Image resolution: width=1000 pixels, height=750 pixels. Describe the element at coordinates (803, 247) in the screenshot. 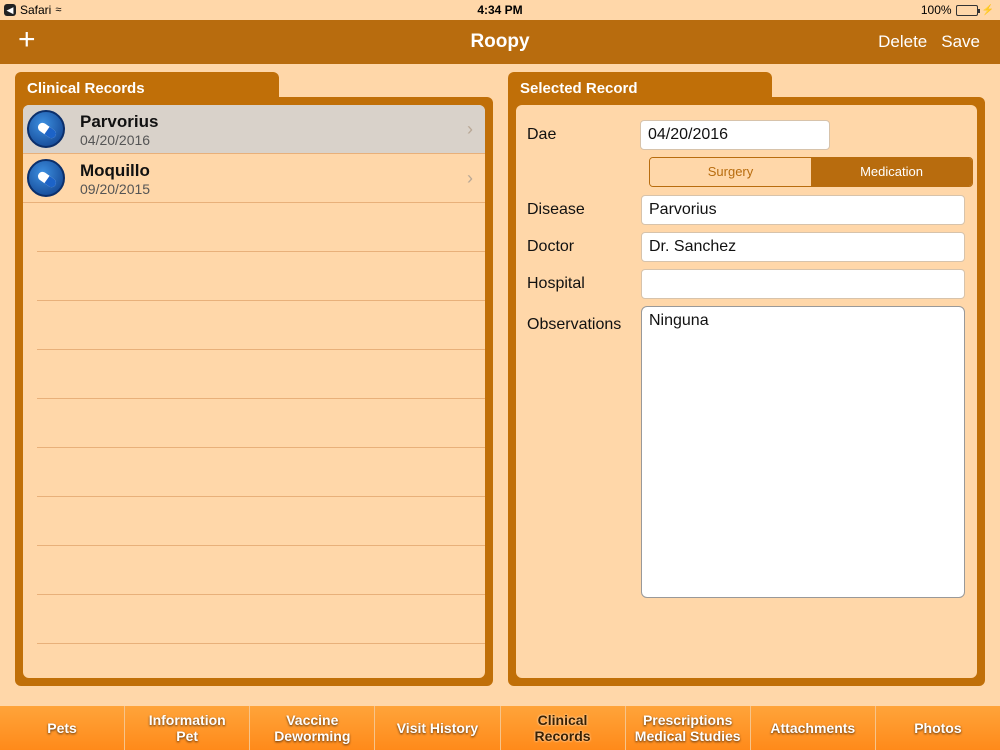

I see `doctor-field: Dr. Sanchez` at that location.